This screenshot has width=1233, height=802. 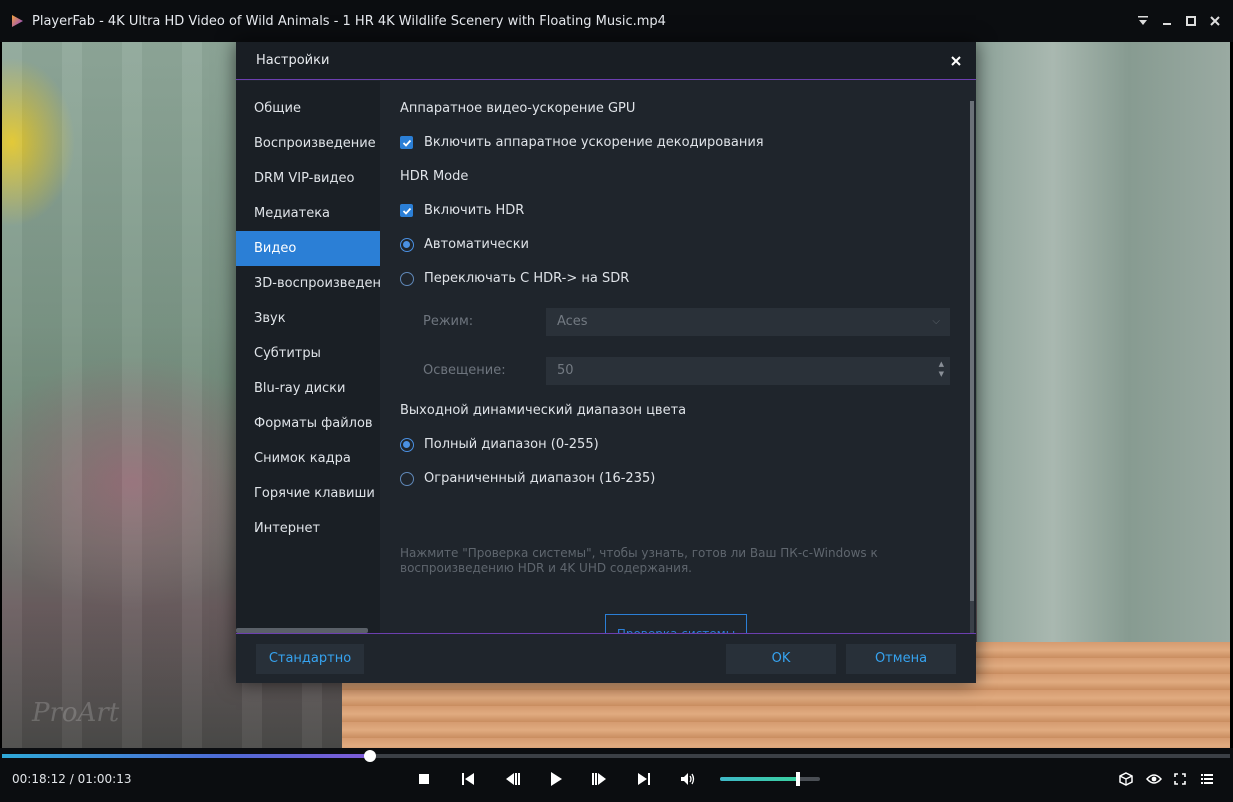 I want to click on cancel-button: Отмена, so click(x=901, y=659).